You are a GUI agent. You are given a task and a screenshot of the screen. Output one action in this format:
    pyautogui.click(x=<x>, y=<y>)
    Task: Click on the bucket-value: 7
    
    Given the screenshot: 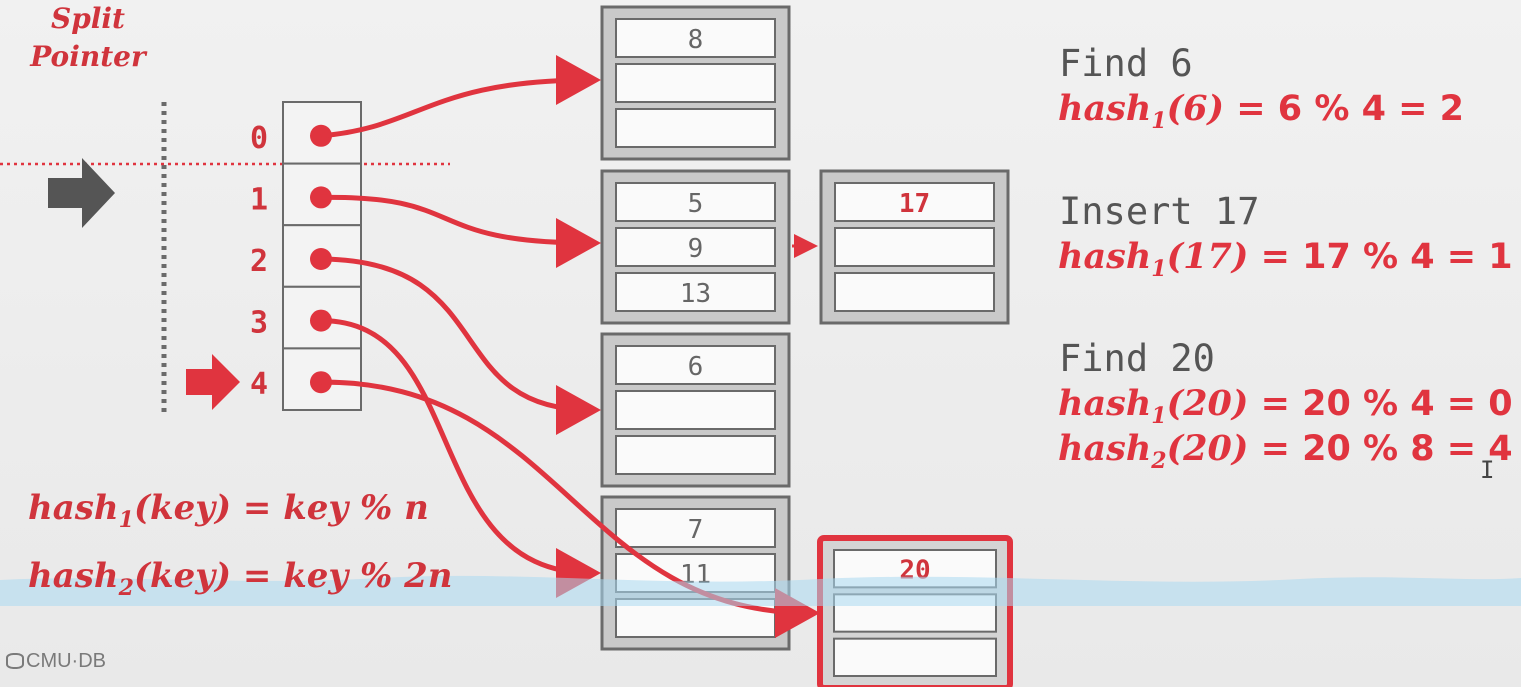 What is the action you would take?
    pyautogui.click(x=696, y=530)
    